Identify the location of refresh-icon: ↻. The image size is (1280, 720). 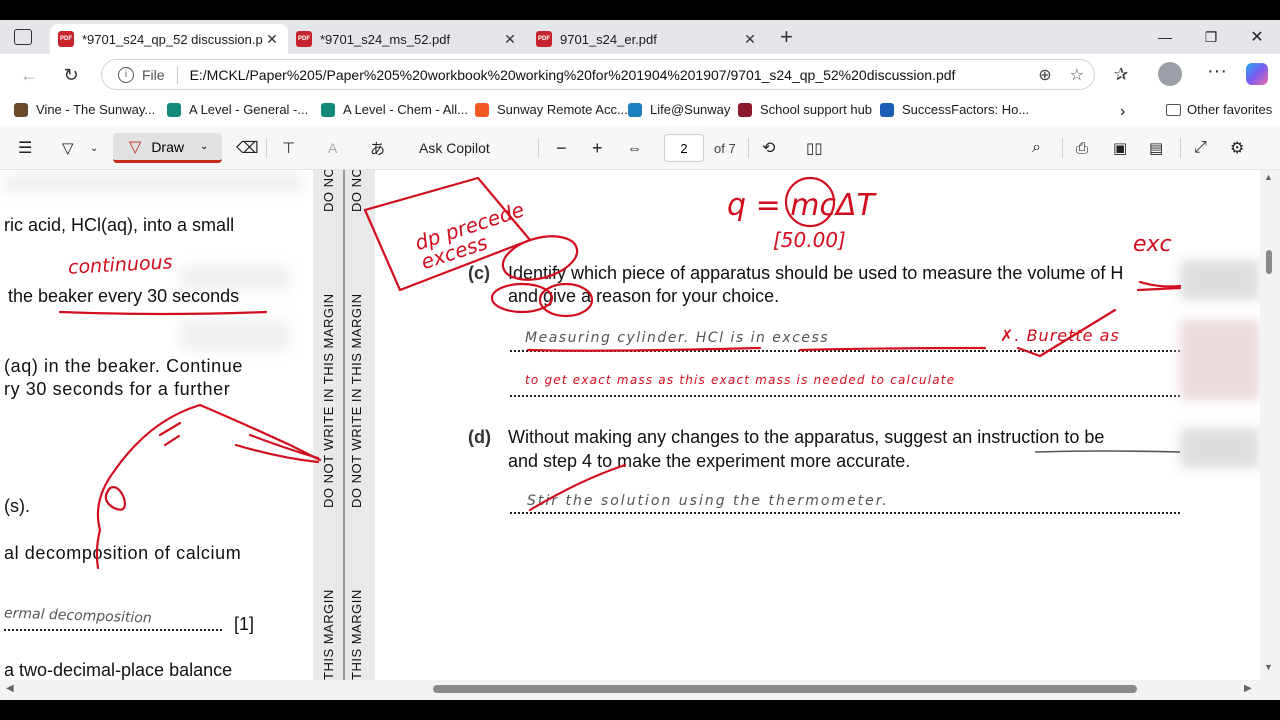
(71, 75).